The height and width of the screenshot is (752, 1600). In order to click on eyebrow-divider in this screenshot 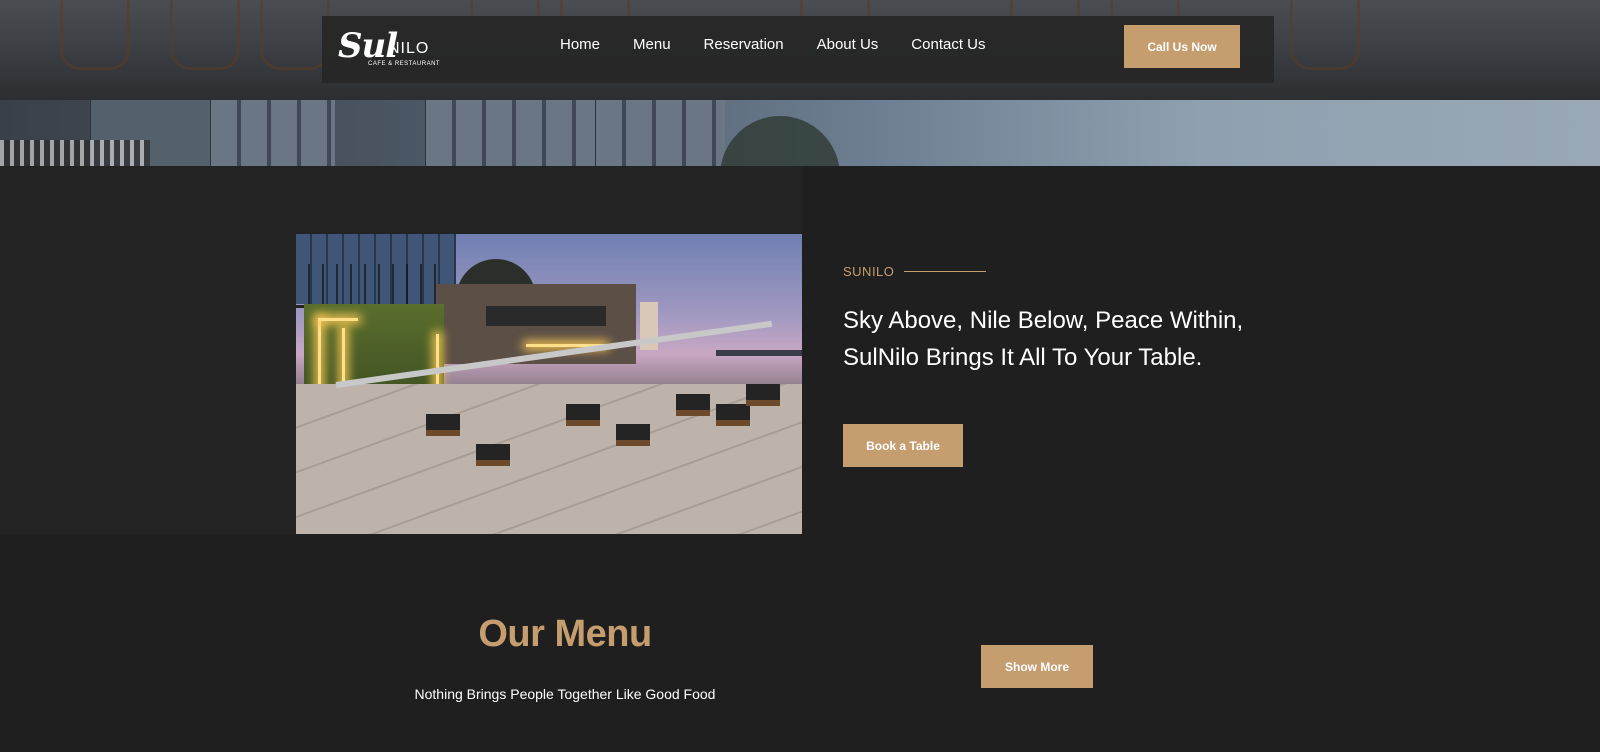, I will do `click(945, 271)`.